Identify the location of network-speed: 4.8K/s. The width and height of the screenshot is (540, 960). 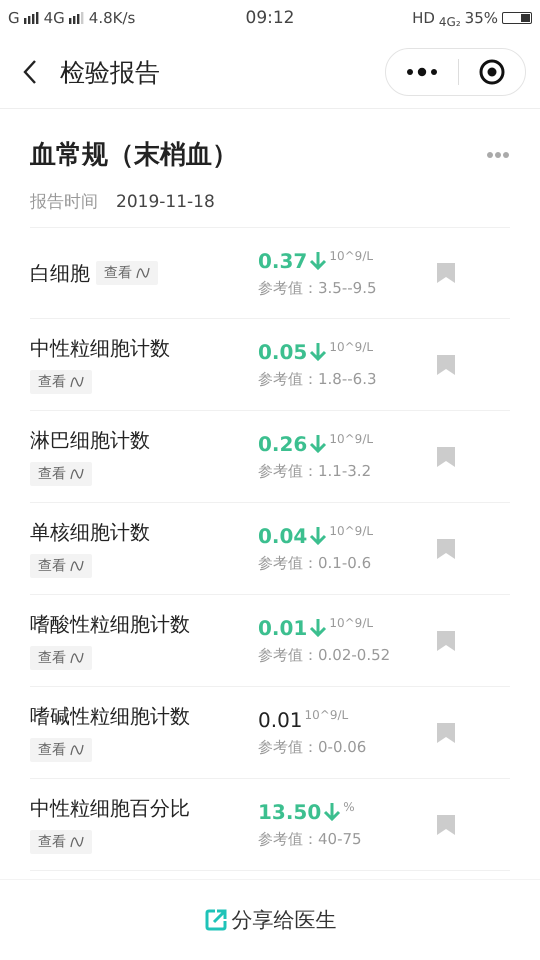
(112, 18).